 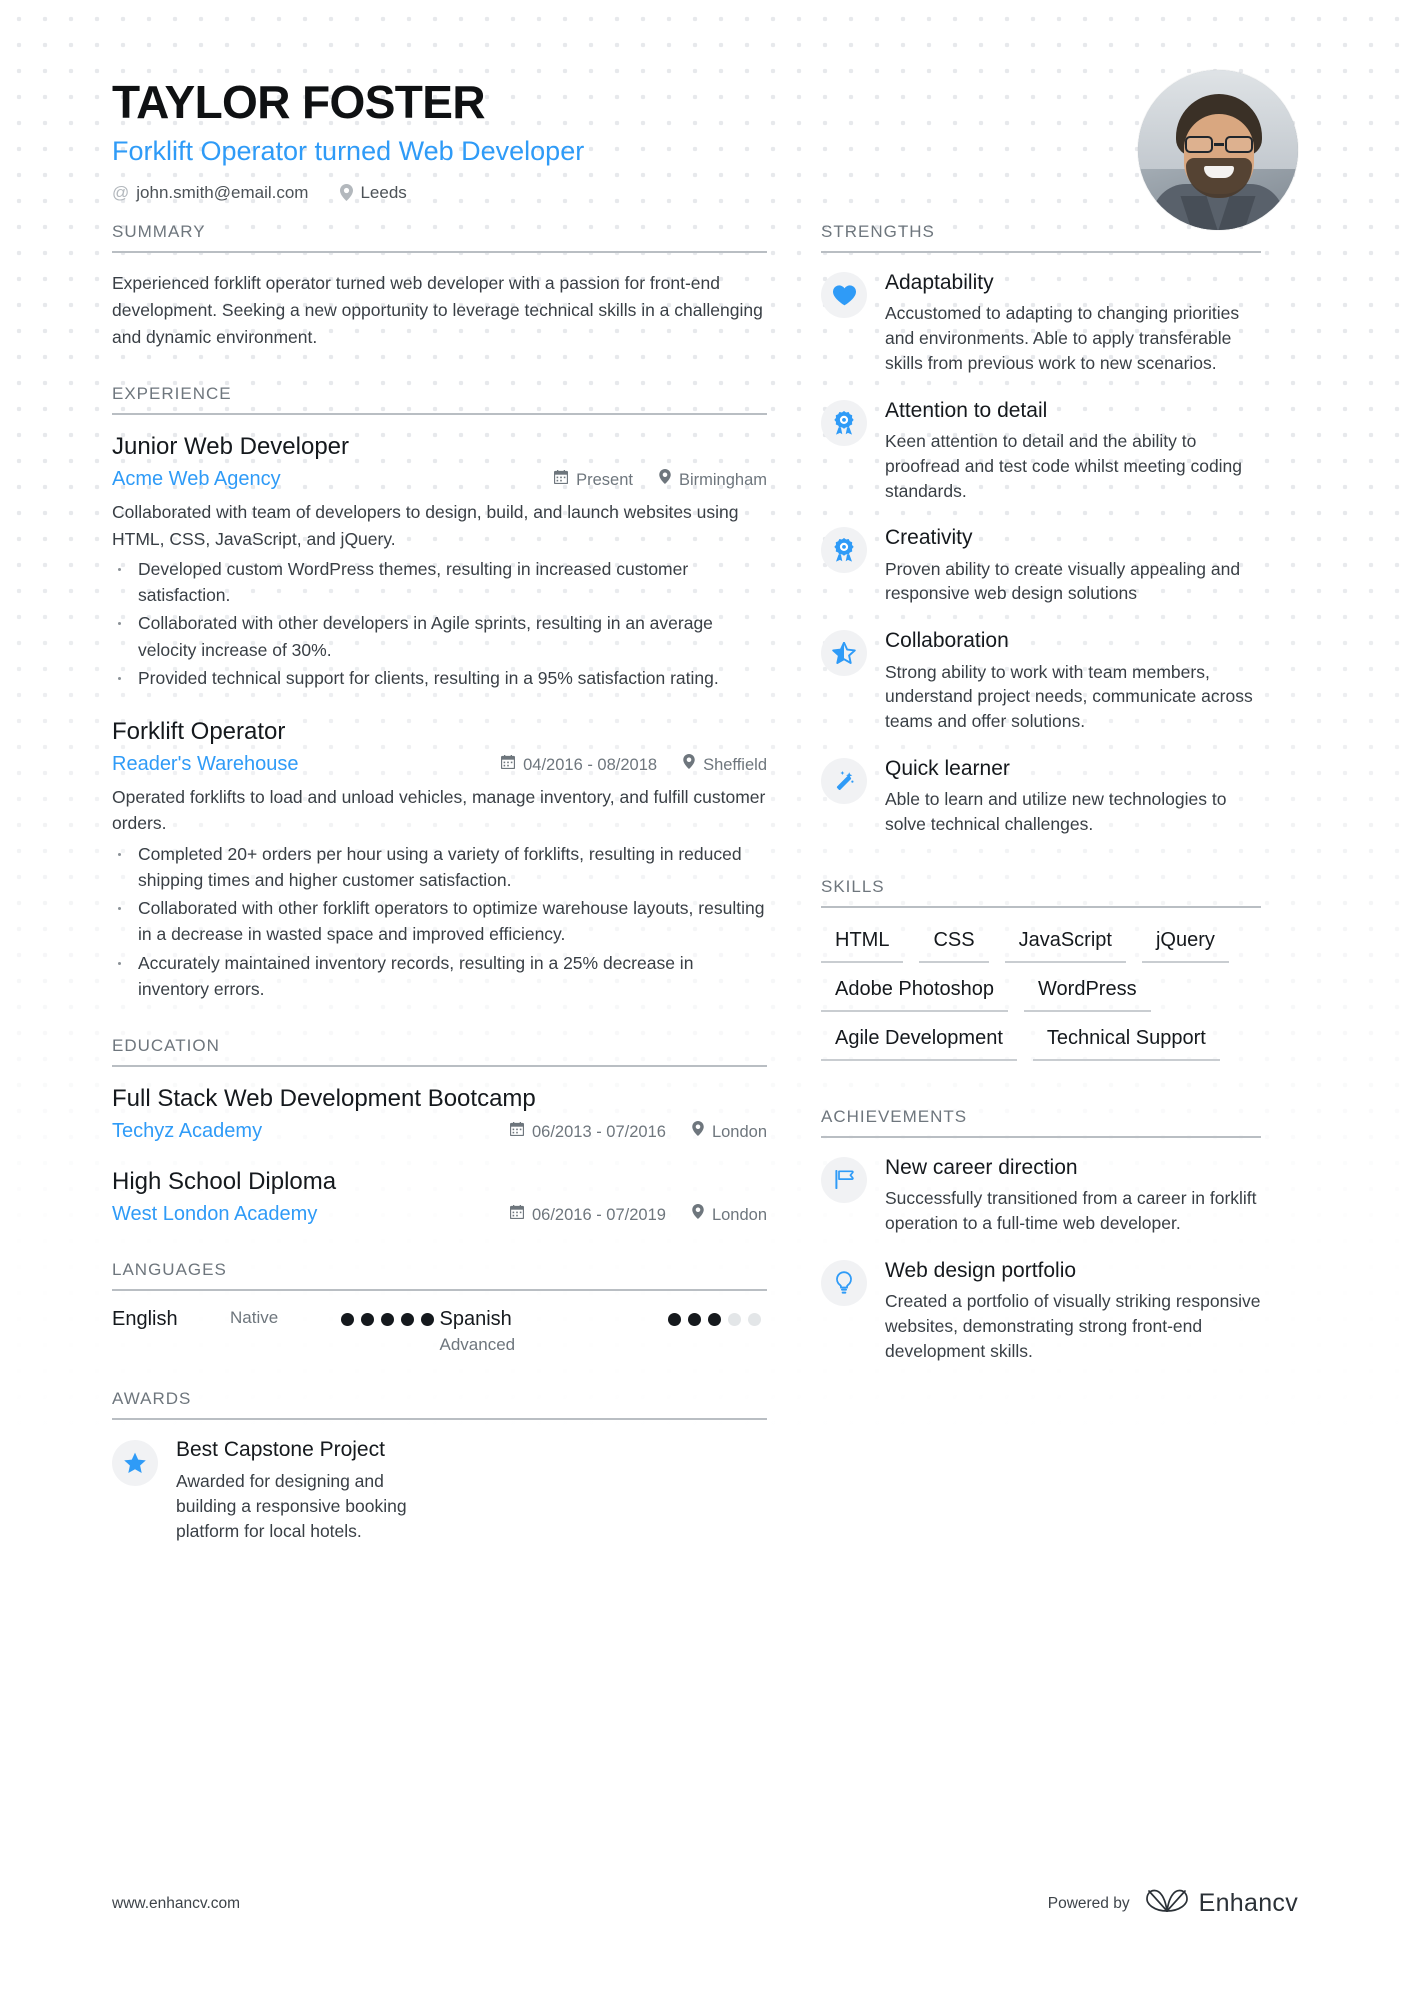 I want to click on experience-meta-bits: Present Birmingham, so click(x=660, y=479).